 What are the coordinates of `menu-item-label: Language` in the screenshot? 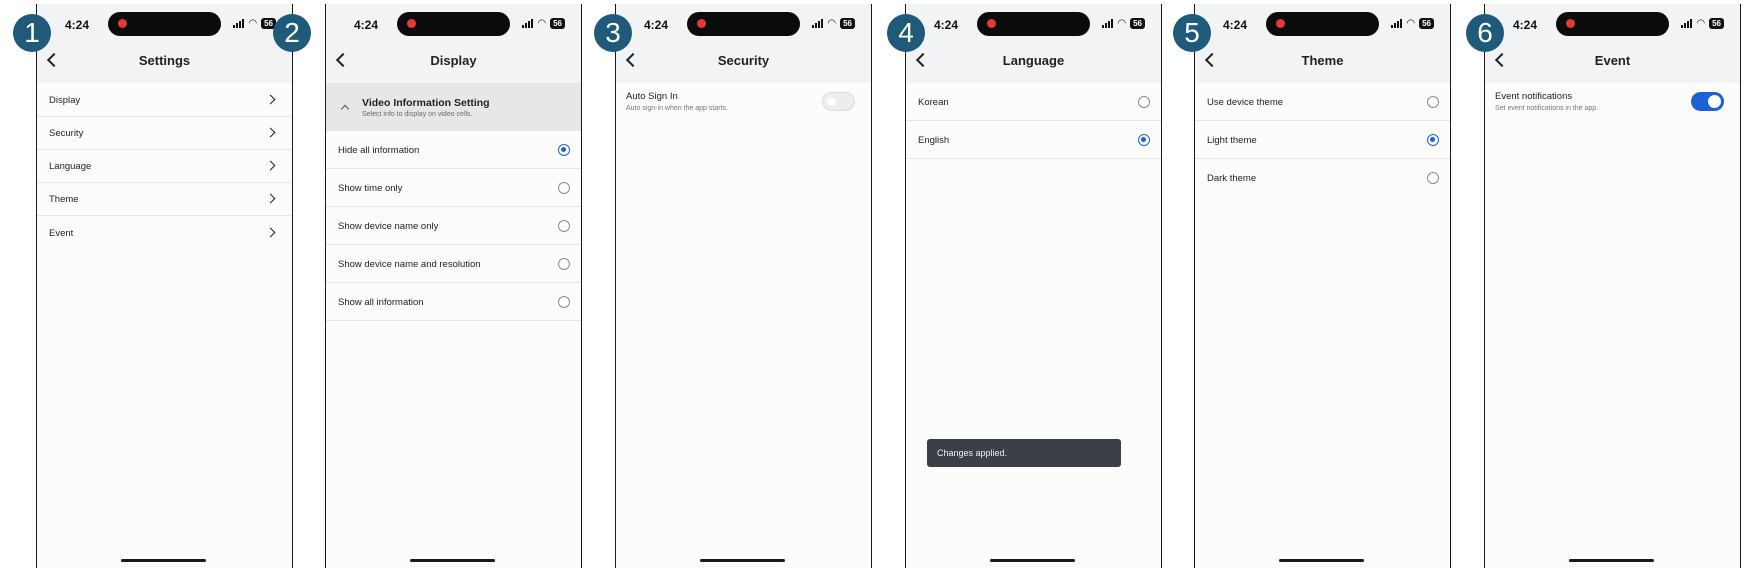 It's located at (70, 166).